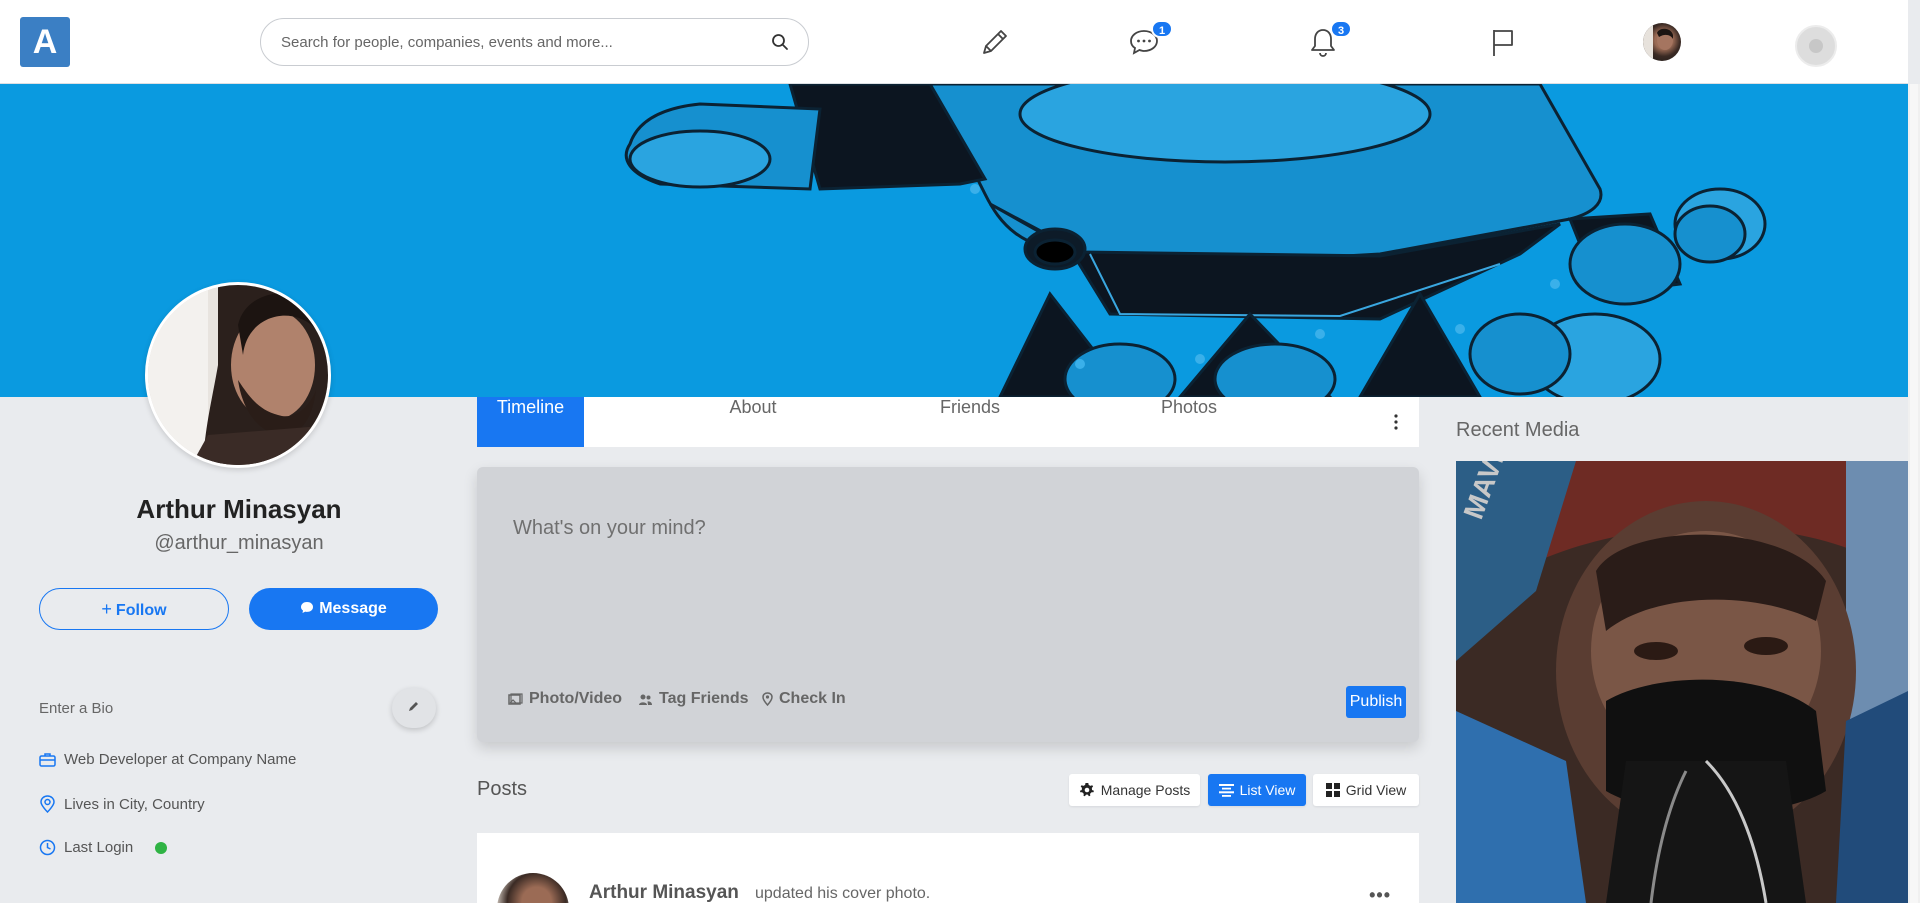  Describe the element at coordinates (1376, 790) in the screenshot. I see `grid-view-label: Grid View` at that location.